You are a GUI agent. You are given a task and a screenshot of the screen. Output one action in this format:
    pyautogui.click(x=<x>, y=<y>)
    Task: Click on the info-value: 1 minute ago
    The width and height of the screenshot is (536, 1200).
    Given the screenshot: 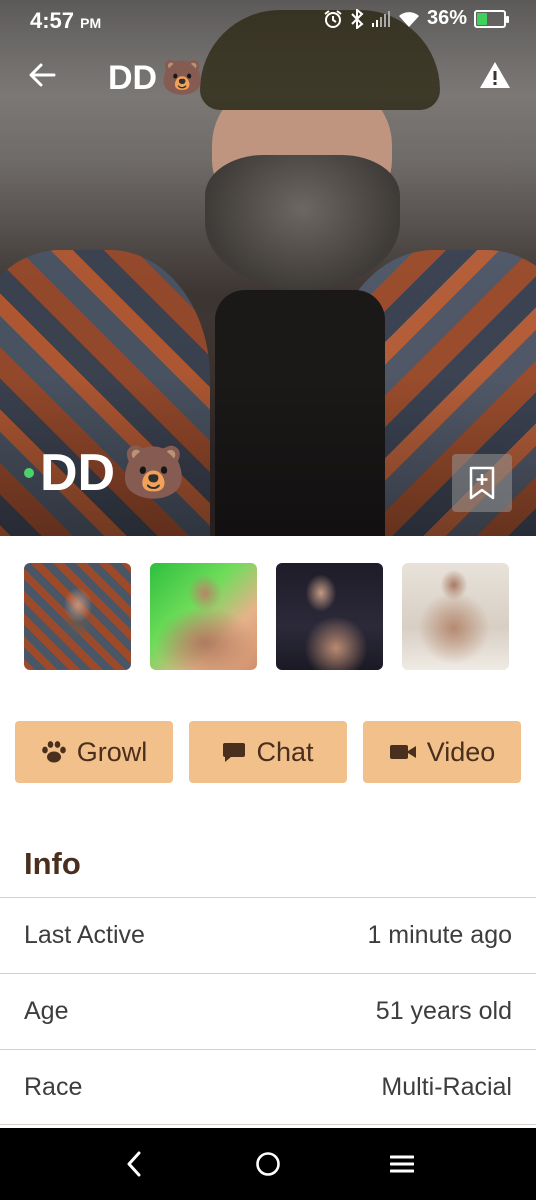 What is the action you would take?
    pyautogui.click(x=439, y=935)
    